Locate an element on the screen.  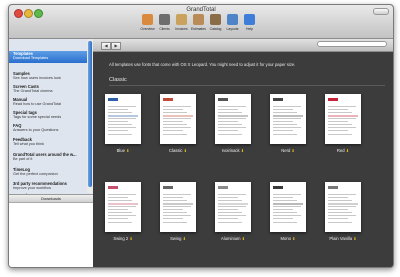
template-ivoirinack: Ivoirinack ⬇ is located at coordinates (233, 123).